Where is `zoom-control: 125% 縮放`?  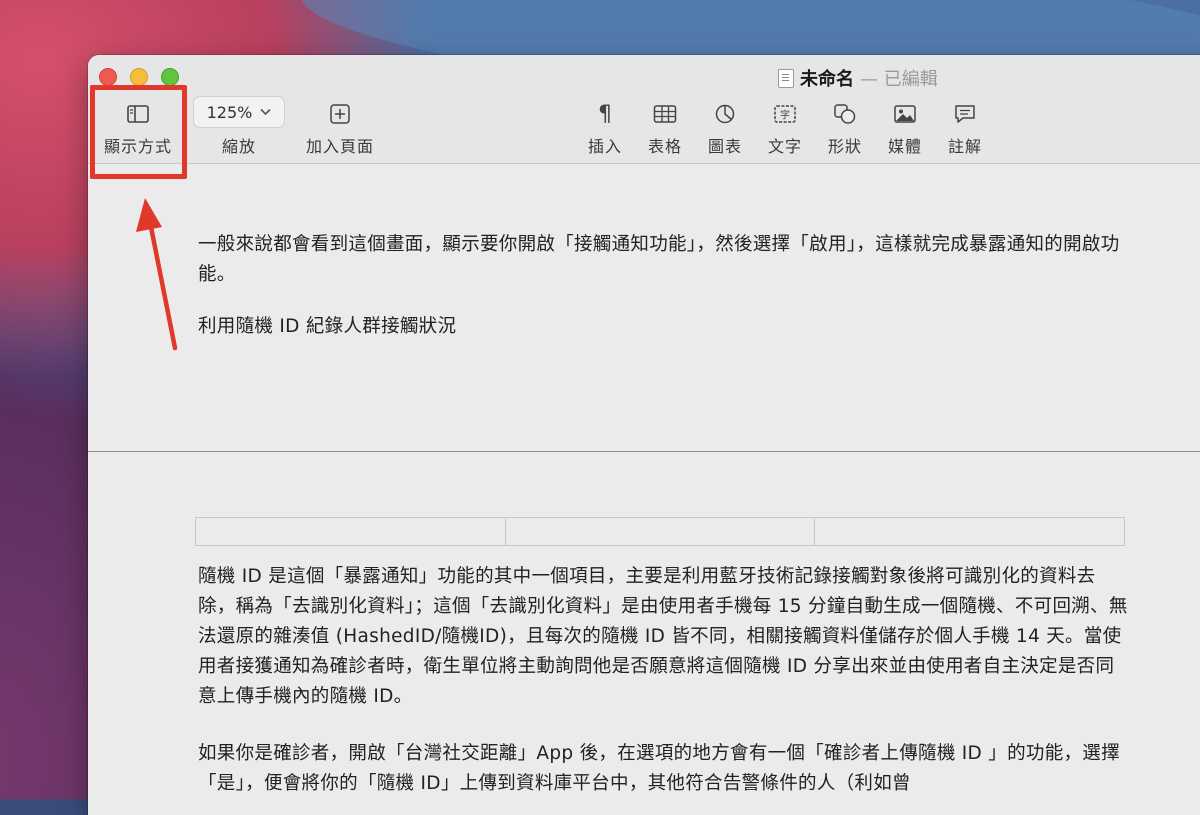 zoom-control: 125% 縮放 is located at coordinates (239, 126).